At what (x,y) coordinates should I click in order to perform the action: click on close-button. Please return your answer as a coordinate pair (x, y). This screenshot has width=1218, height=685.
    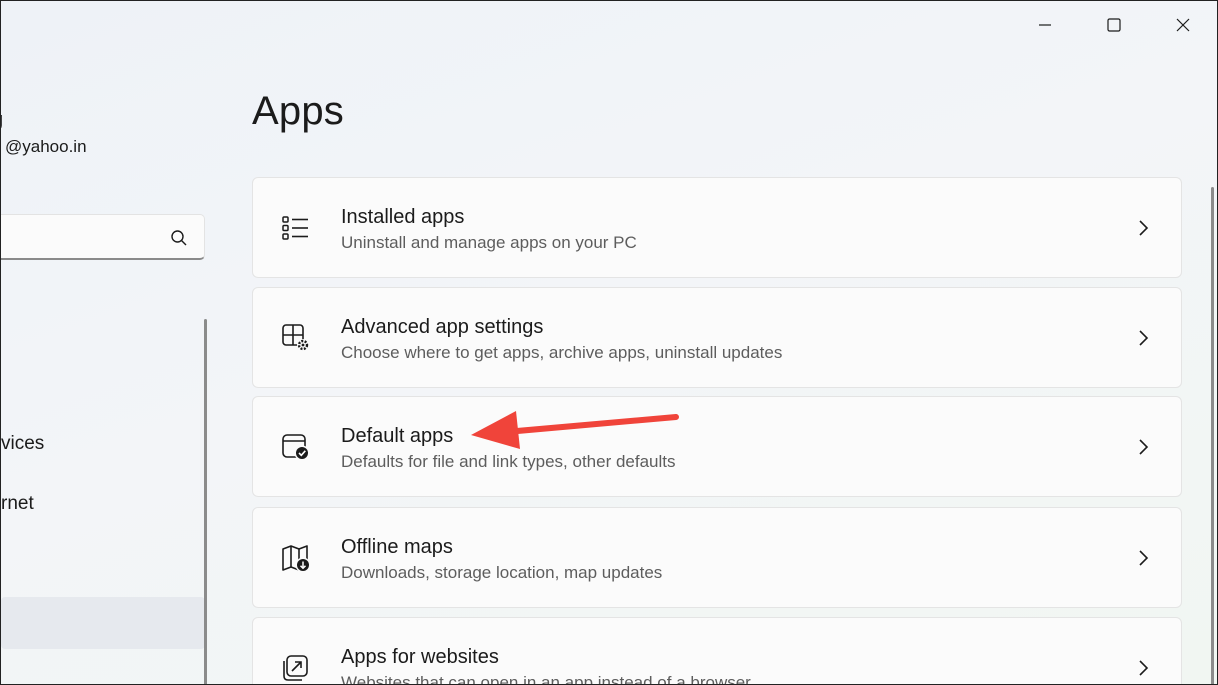
    Looking at the image, I should click on (1182, 25).